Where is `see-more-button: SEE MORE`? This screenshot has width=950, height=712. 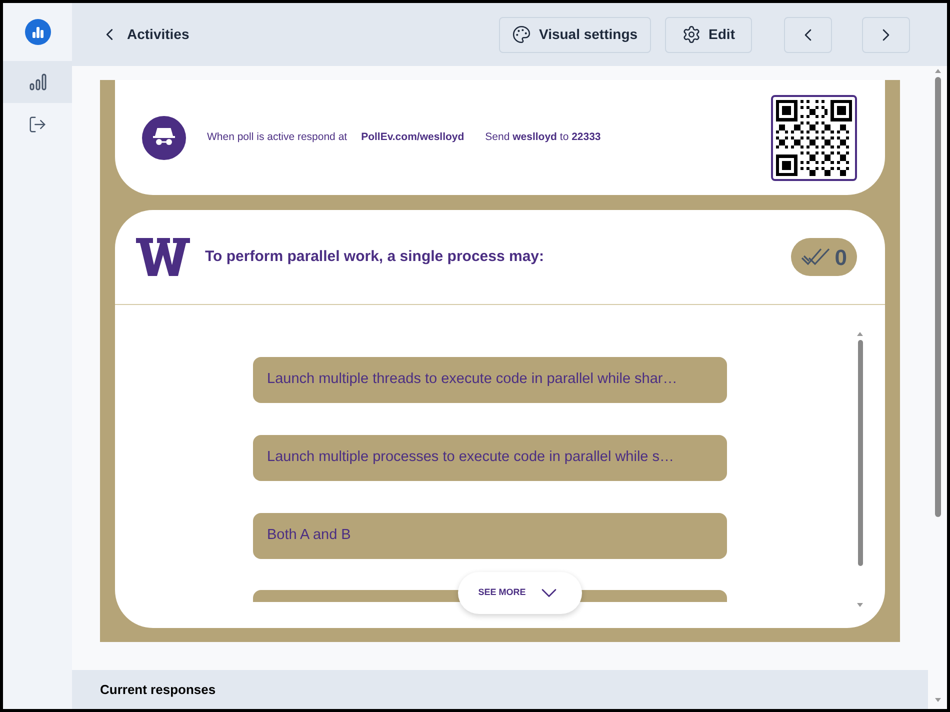 see-more-button: SEE MORE is located at coordinates (520, 593).